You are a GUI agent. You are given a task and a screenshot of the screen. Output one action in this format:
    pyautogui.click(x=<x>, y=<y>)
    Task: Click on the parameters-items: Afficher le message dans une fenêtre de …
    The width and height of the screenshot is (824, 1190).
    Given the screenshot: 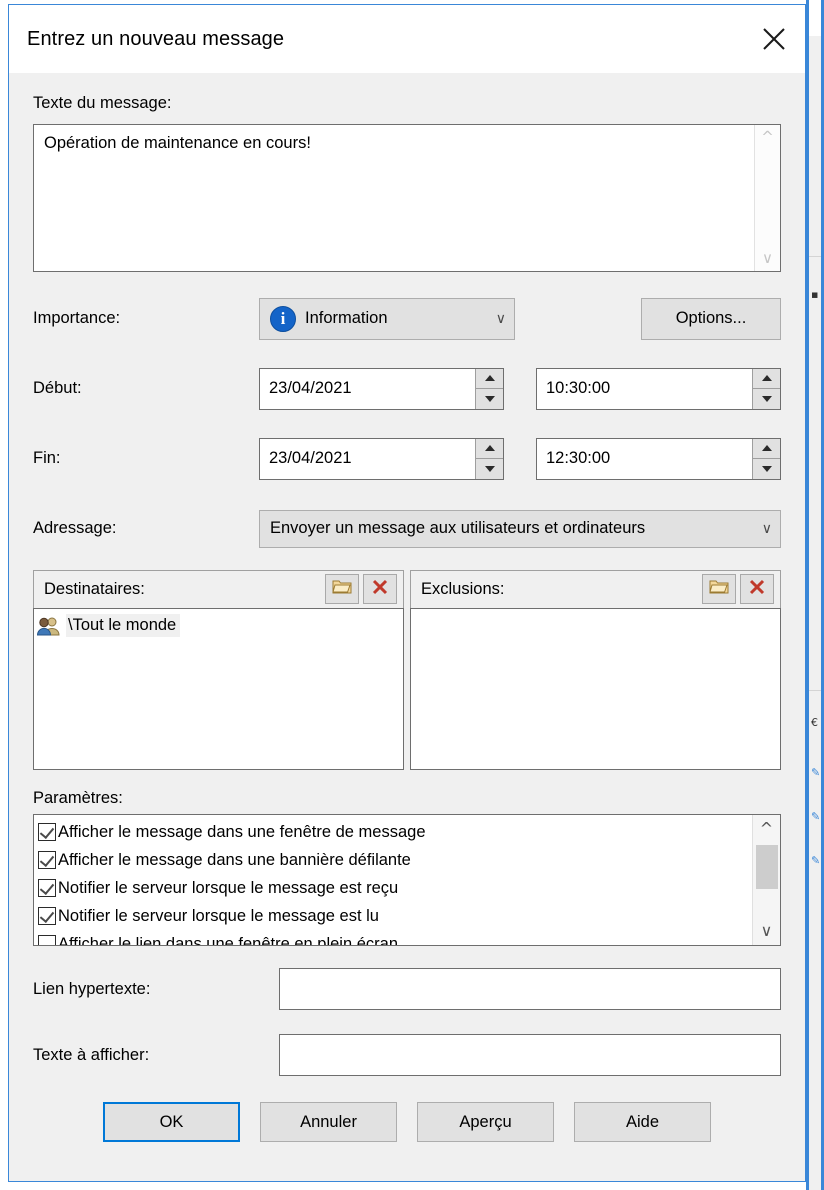 What is the action you would take?
    pyautogui.click(x=393, y=880)
    